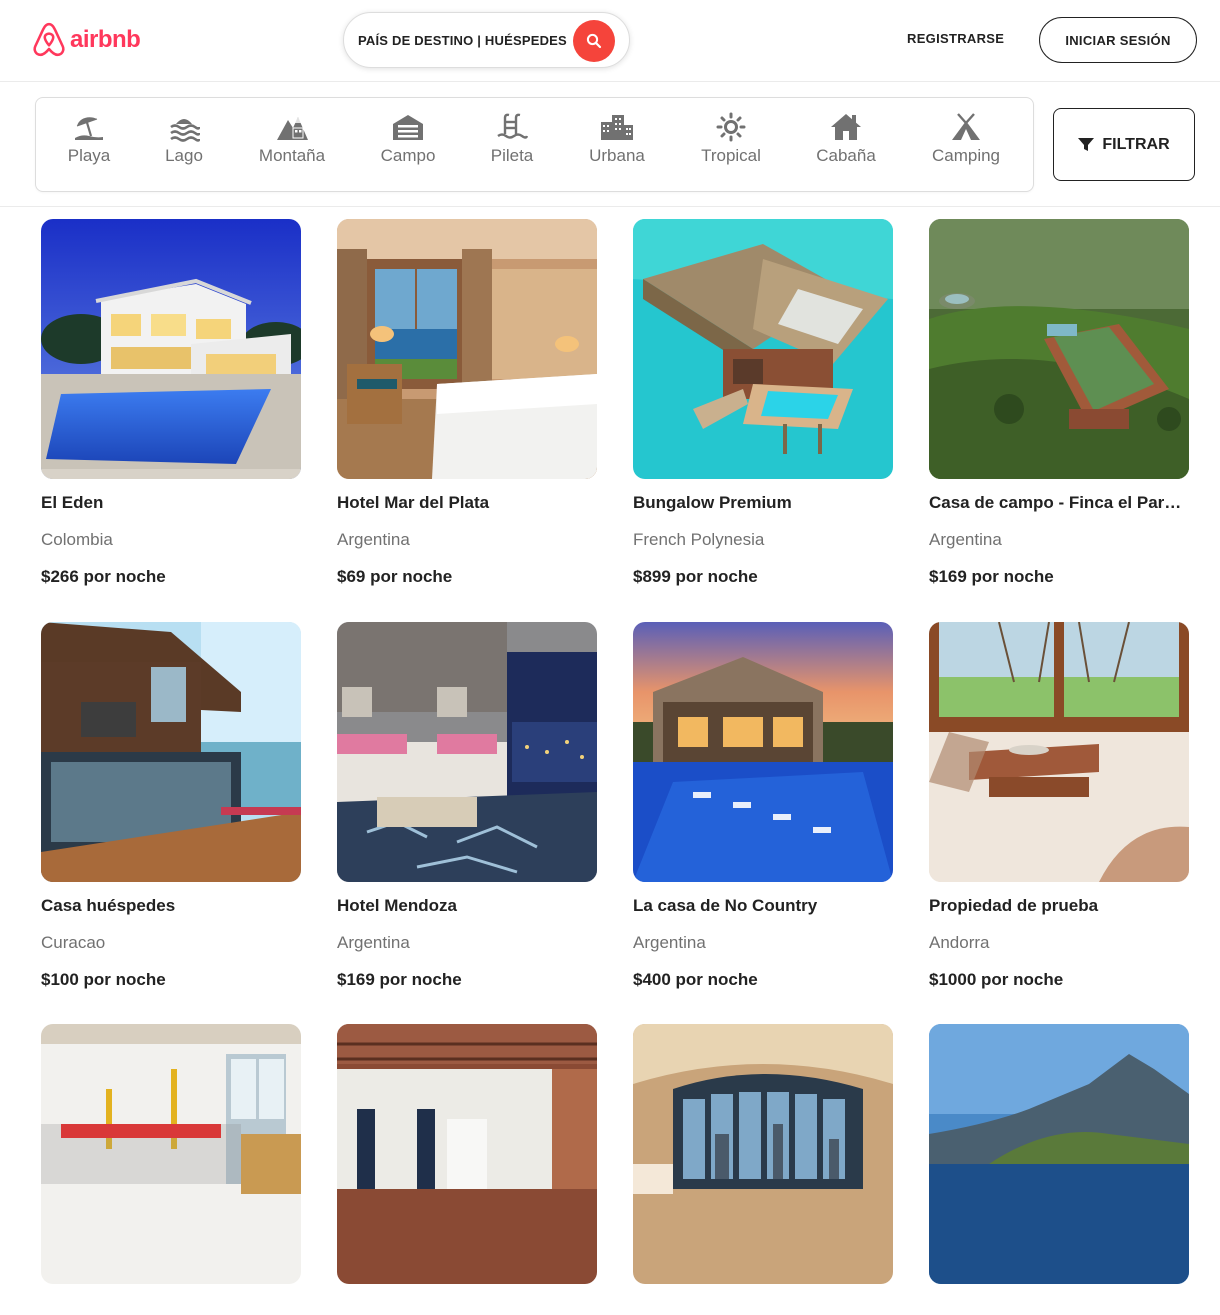 This screenshot has width=1220, height=1315. Describe the element at coordinates (959, 942) in the screenshot. I see `listing-location: Andorra` at that location.